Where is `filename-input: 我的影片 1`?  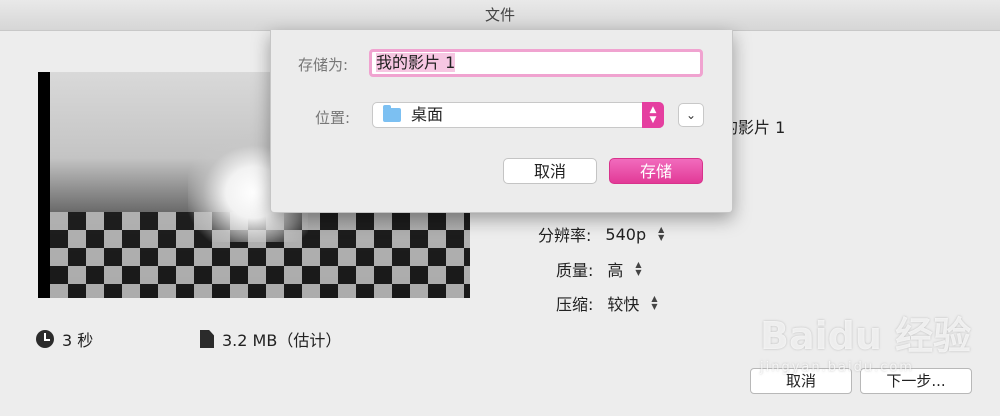 filename-input: 我的影片 1 is located at coordinates (536, 63).